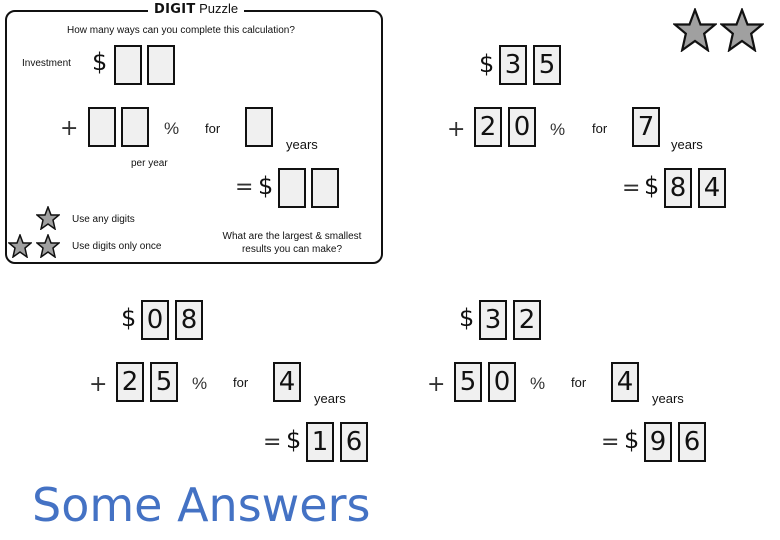 The height and width of the screenshot is (540, 780). I want to click on result-digit: 8, so click(678, 188).